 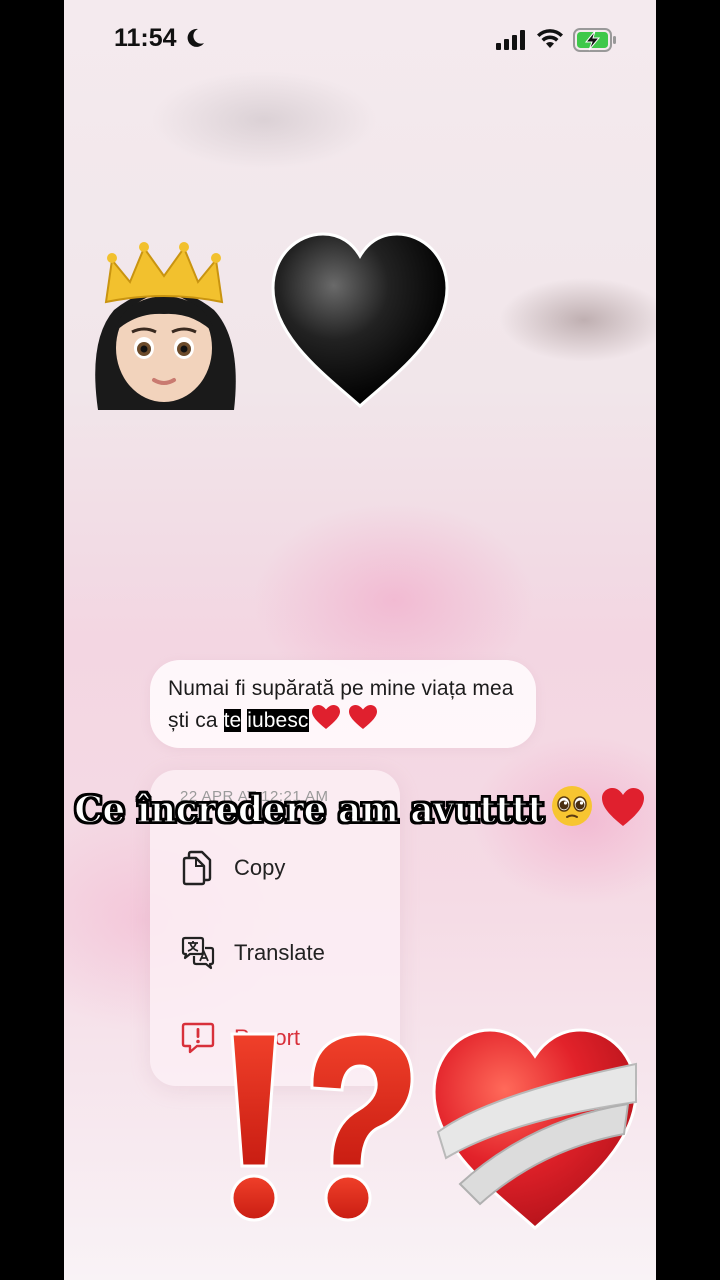 I want to click on translate-icon, so click(x=198, y=953).